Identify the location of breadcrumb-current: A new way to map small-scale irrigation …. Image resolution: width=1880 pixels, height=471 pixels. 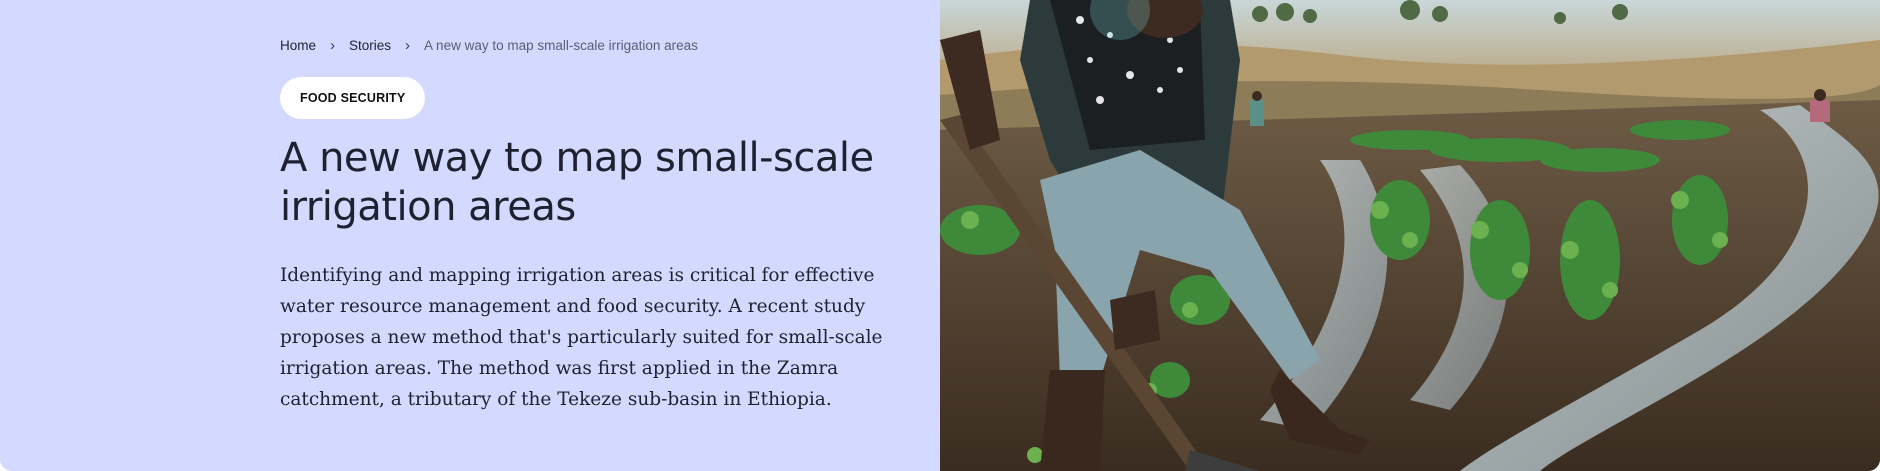
(561, 45).